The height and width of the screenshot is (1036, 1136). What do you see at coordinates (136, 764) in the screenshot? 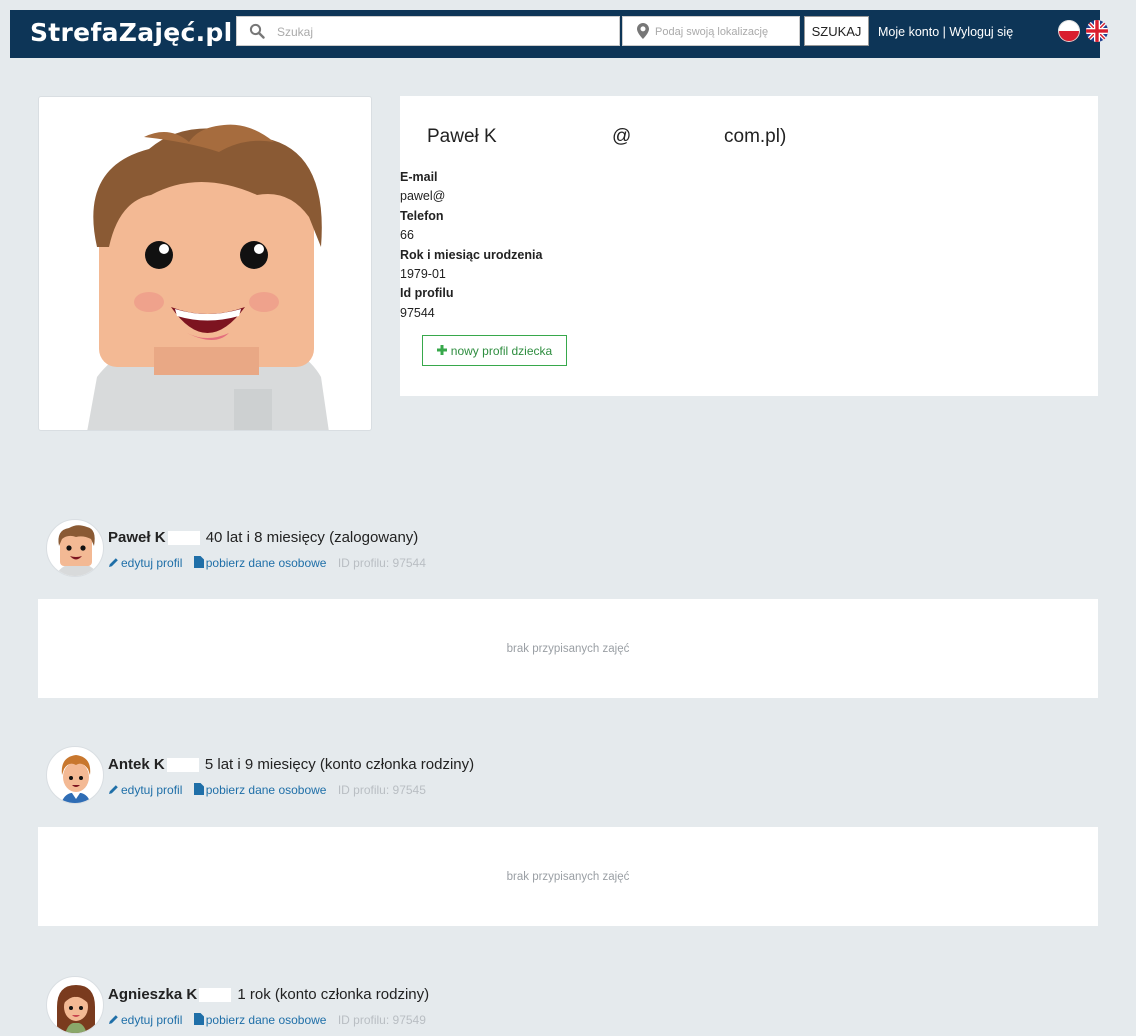
I see `member-name: Antek K` at bounding box center [136, 764].